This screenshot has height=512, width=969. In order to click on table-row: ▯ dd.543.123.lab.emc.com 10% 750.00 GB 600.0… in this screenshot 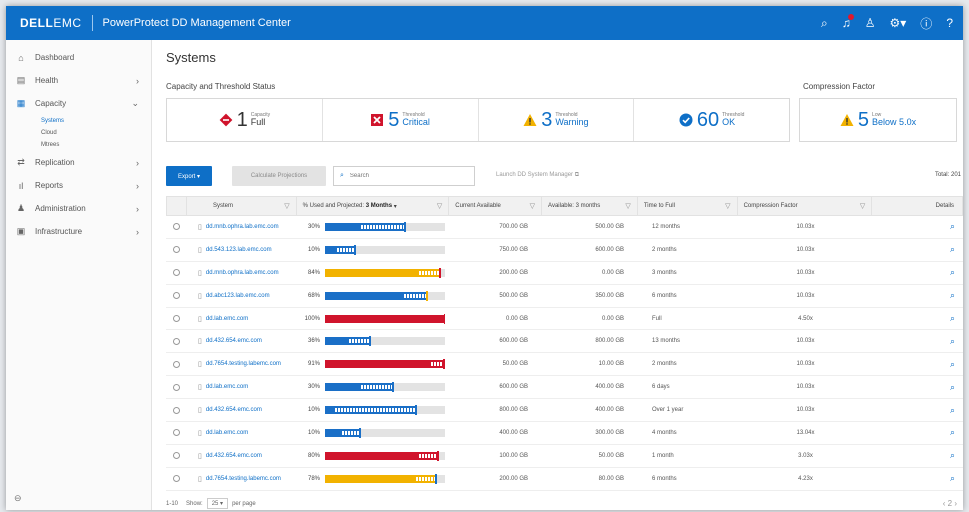, I will do `click(564, 250)`.